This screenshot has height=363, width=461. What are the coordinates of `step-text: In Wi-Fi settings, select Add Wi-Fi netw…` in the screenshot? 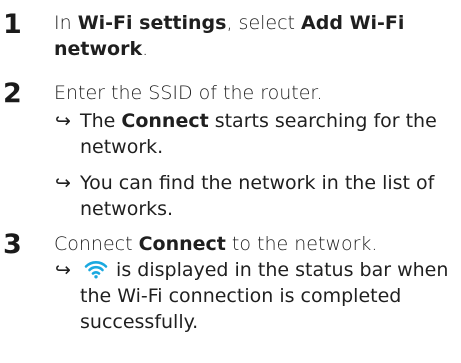 It's located at (254, 36).